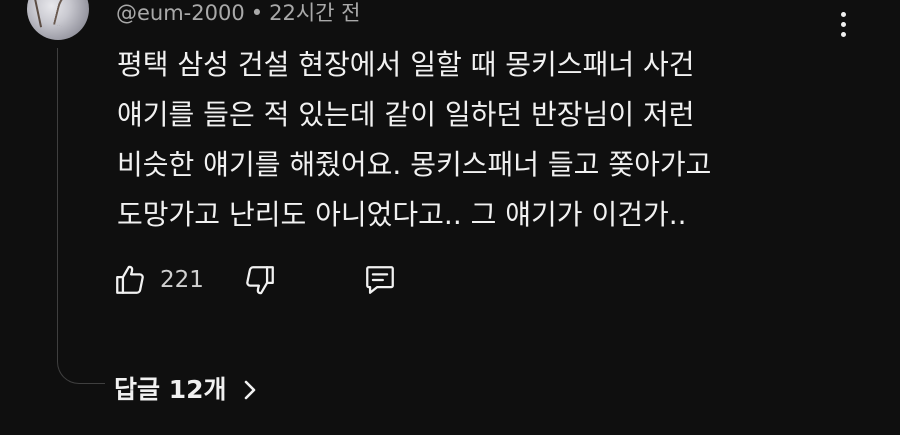  Describe the element at coordinates (406, 64) in the screenshot. I see `comment-text-line: 평택 삼성 건설 현장에서 일할 때 몽키스패너 사건` at that location.